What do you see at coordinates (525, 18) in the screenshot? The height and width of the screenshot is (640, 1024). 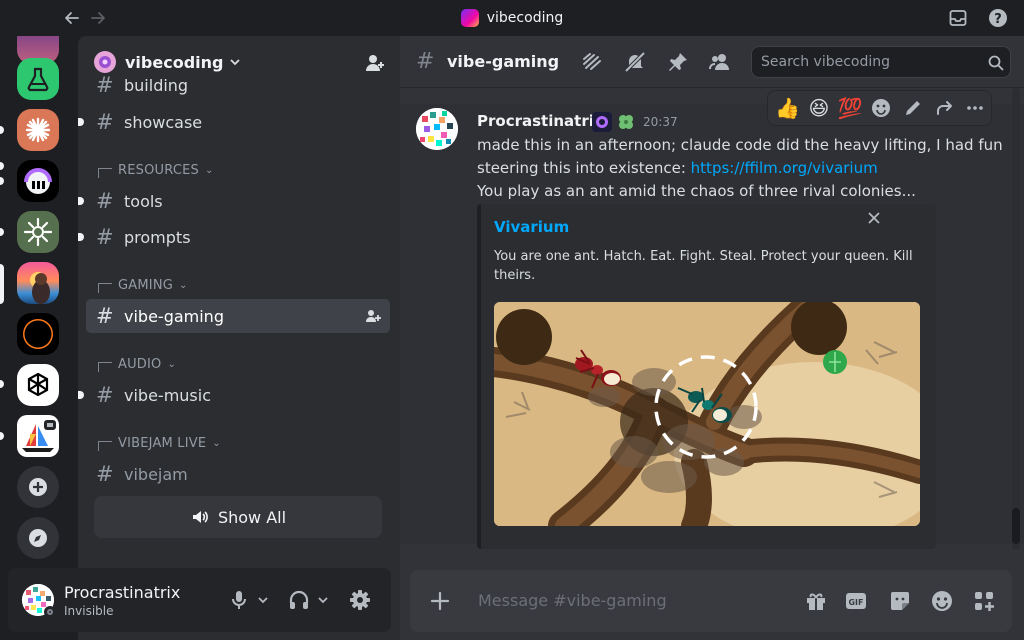 I see `window-title-text: vibecoding` at bounding box center [525, 18].